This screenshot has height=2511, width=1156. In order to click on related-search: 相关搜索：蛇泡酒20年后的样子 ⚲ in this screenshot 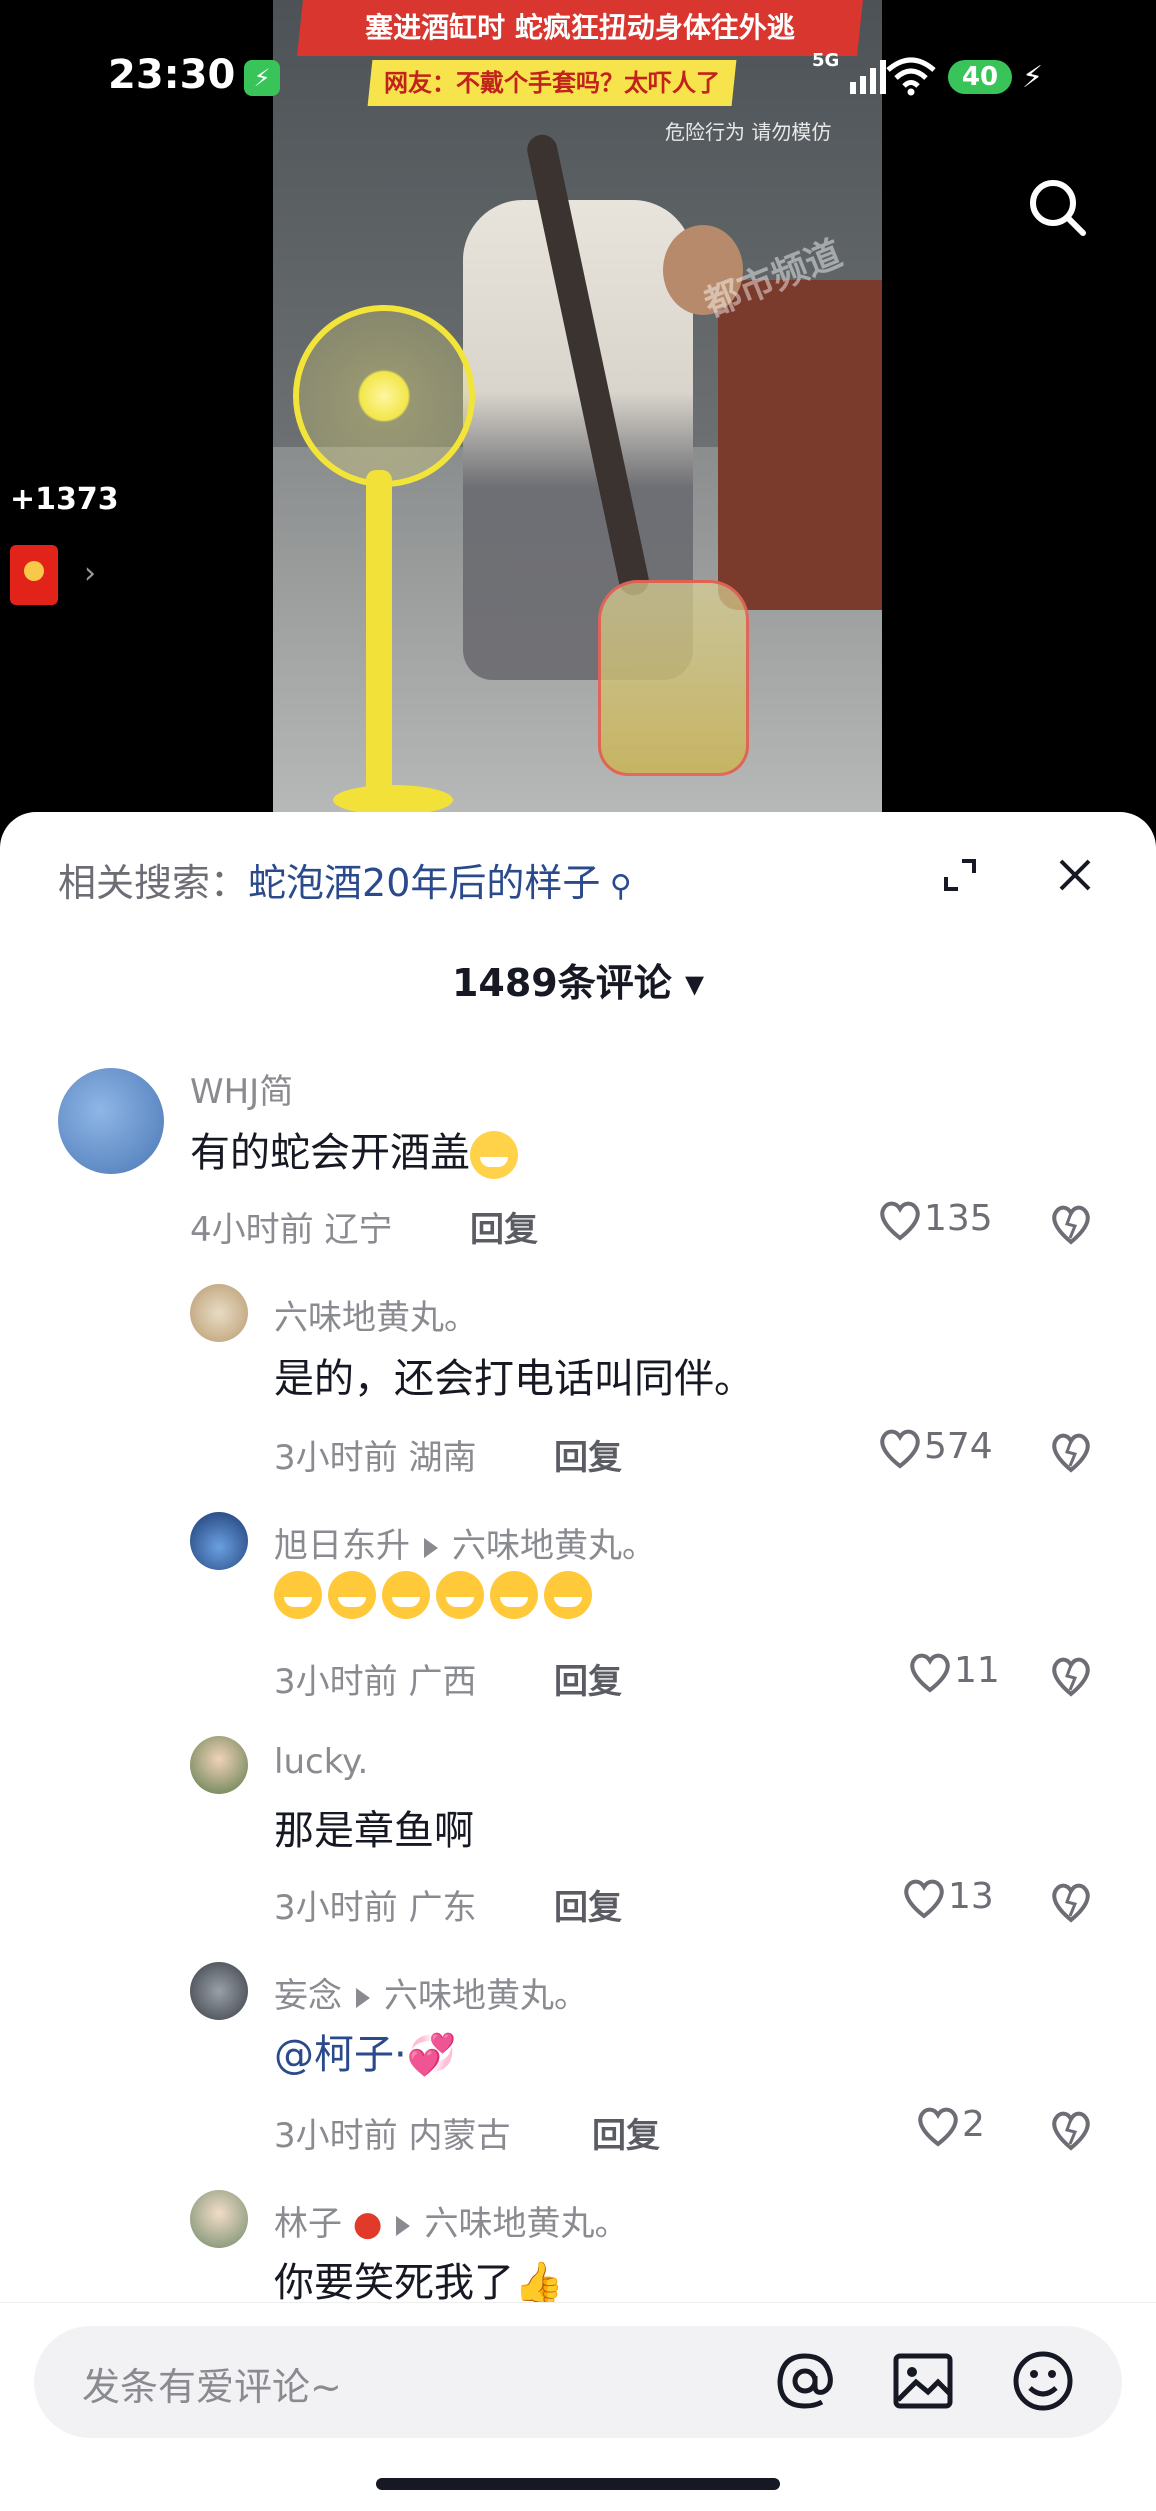, I will do `click(345, 879)`.